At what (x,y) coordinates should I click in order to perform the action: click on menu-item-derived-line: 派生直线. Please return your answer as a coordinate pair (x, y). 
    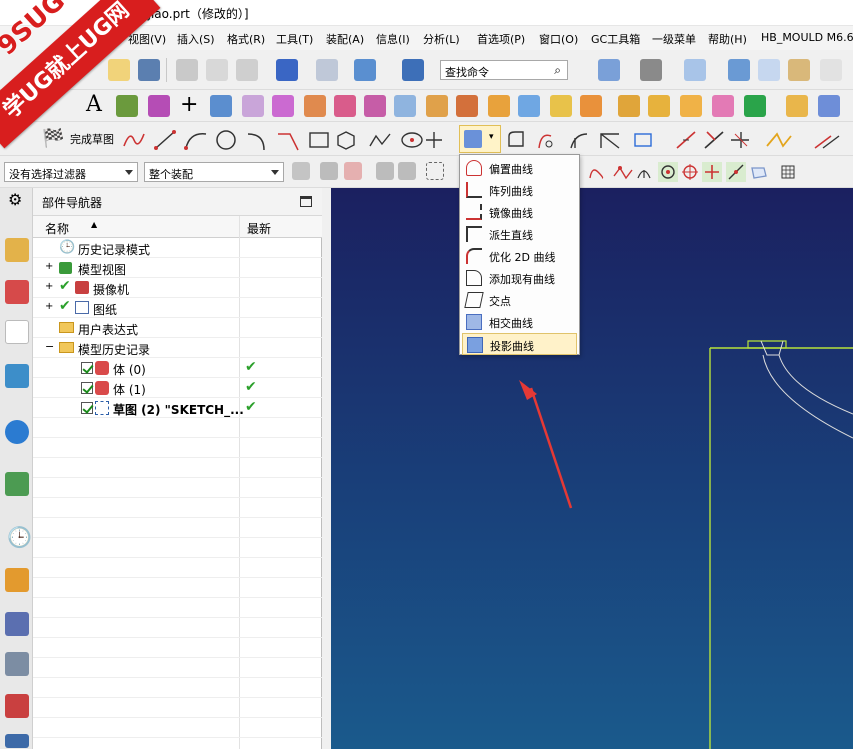
    Looking at the image, I should click on (519, 234).